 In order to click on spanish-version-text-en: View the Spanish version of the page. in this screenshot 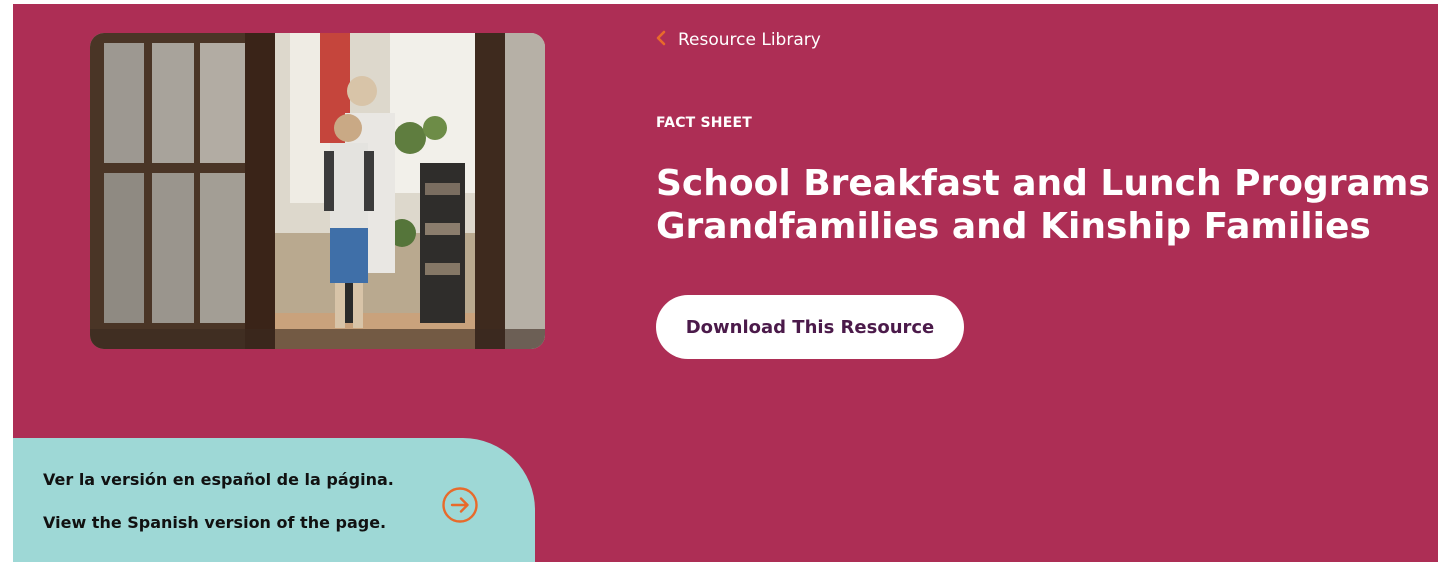, I will do `click(215, 522)`.